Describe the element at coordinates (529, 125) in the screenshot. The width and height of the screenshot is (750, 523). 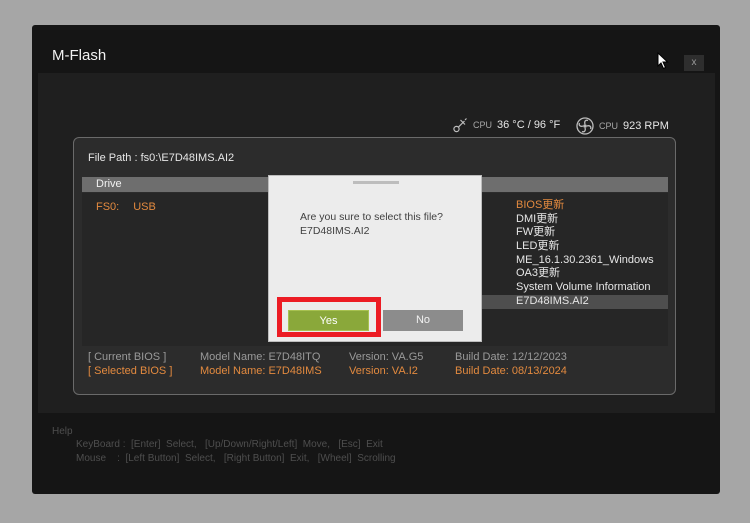
I see `cpu-temp-value: 36 °C / 96 °F` at that location.